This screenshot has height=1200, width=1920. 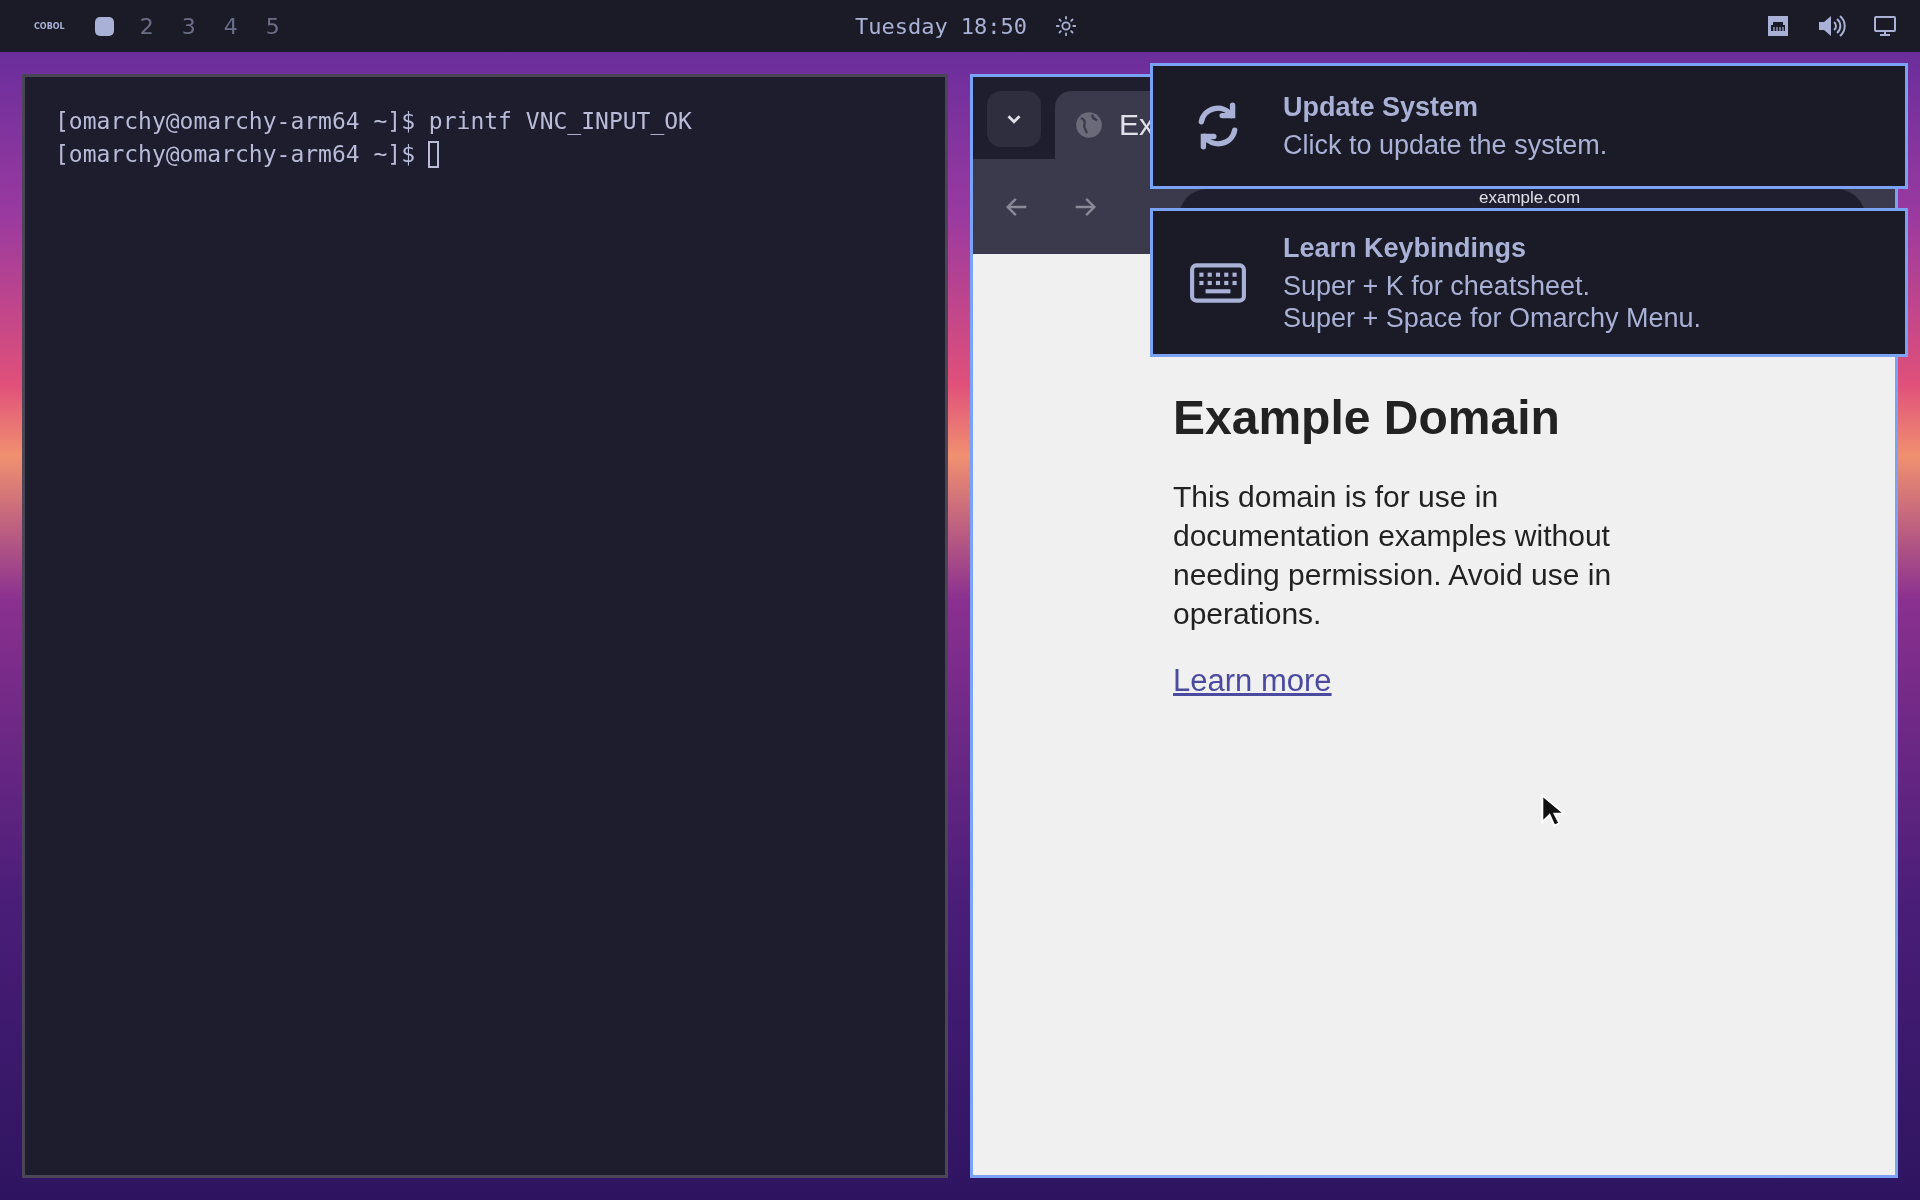 What do you see at coordinates (1437, 285) in the screenshot?
I see `notification-text: Super + K for cheatsheet.` at bounding box center [1437, 285].